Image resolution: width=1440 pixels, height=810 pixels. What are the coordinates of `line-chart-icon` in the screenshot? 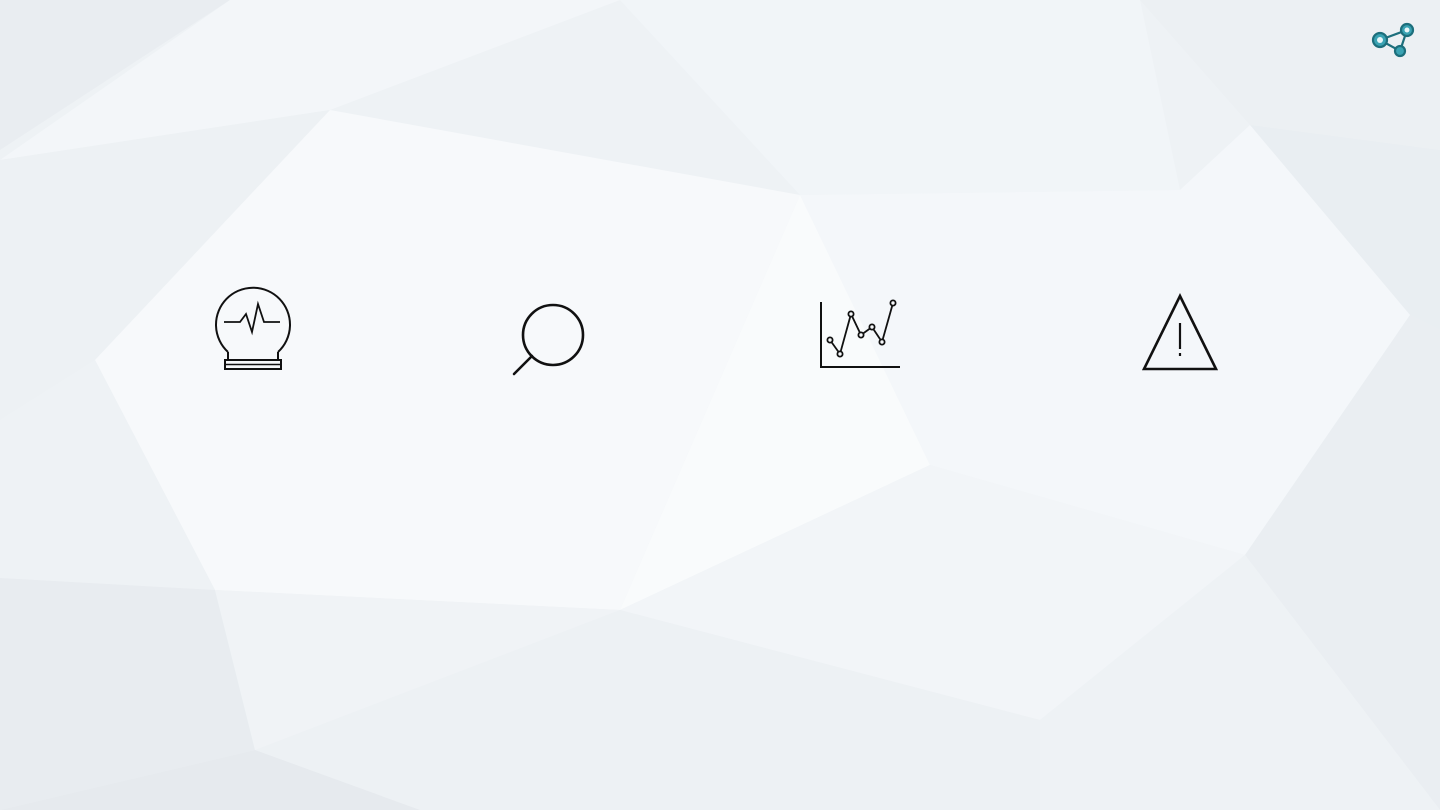 It's located at (860, 334).